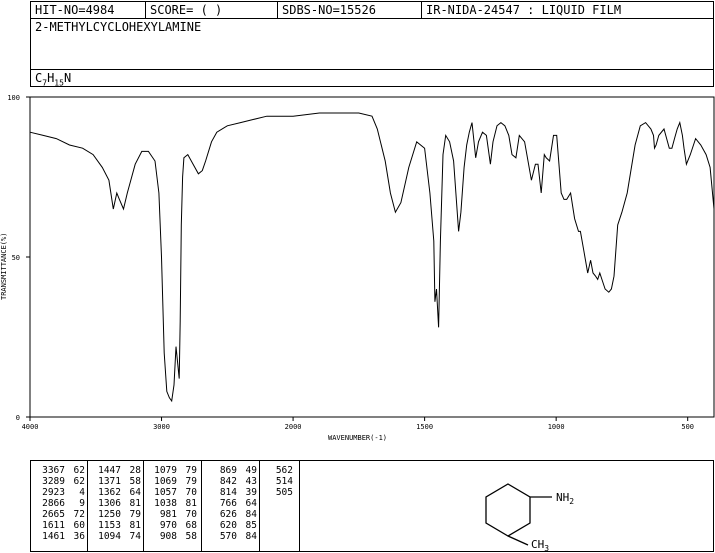  What do you see at coordinates (53, 525) in the screenshot?
I see `peak-wavenumber: 1611` at bounding box center [53, 525].